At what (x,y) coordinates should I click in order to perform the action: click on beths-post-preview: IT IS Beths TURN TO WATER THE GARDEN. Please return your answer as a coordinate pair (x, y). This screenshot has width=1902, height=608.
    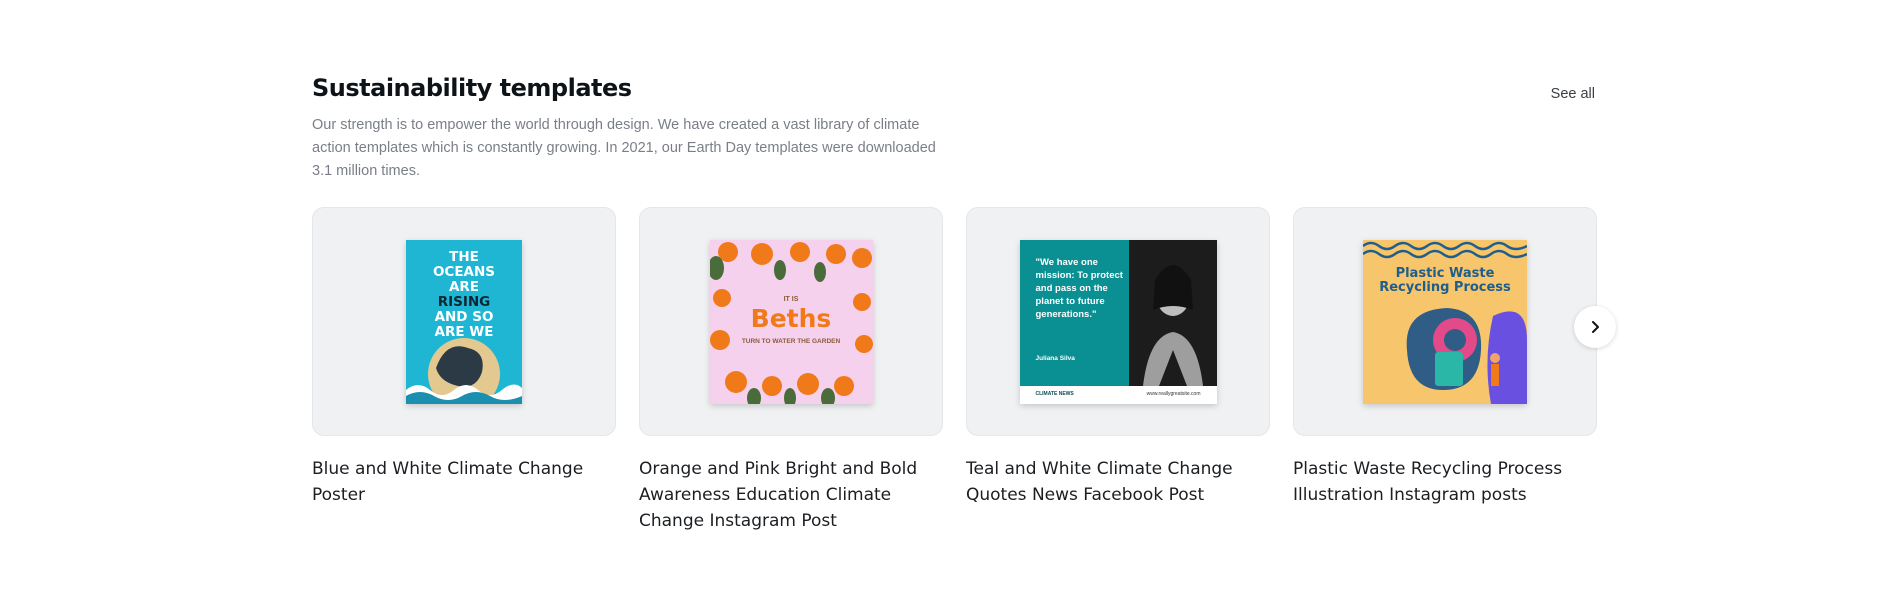
    Looking at the image, I should click on (791, 321).